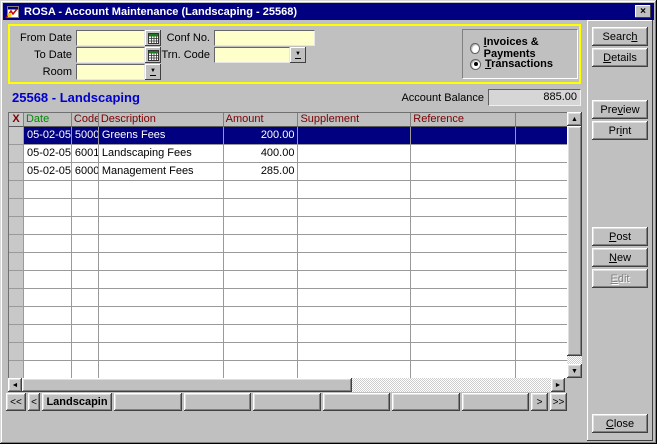 This screenshot has height=444, width=657. What do you see at coordinates (620, 236) in the screenshot?
I see `post-button: Post` at bounding box center [620, 236].